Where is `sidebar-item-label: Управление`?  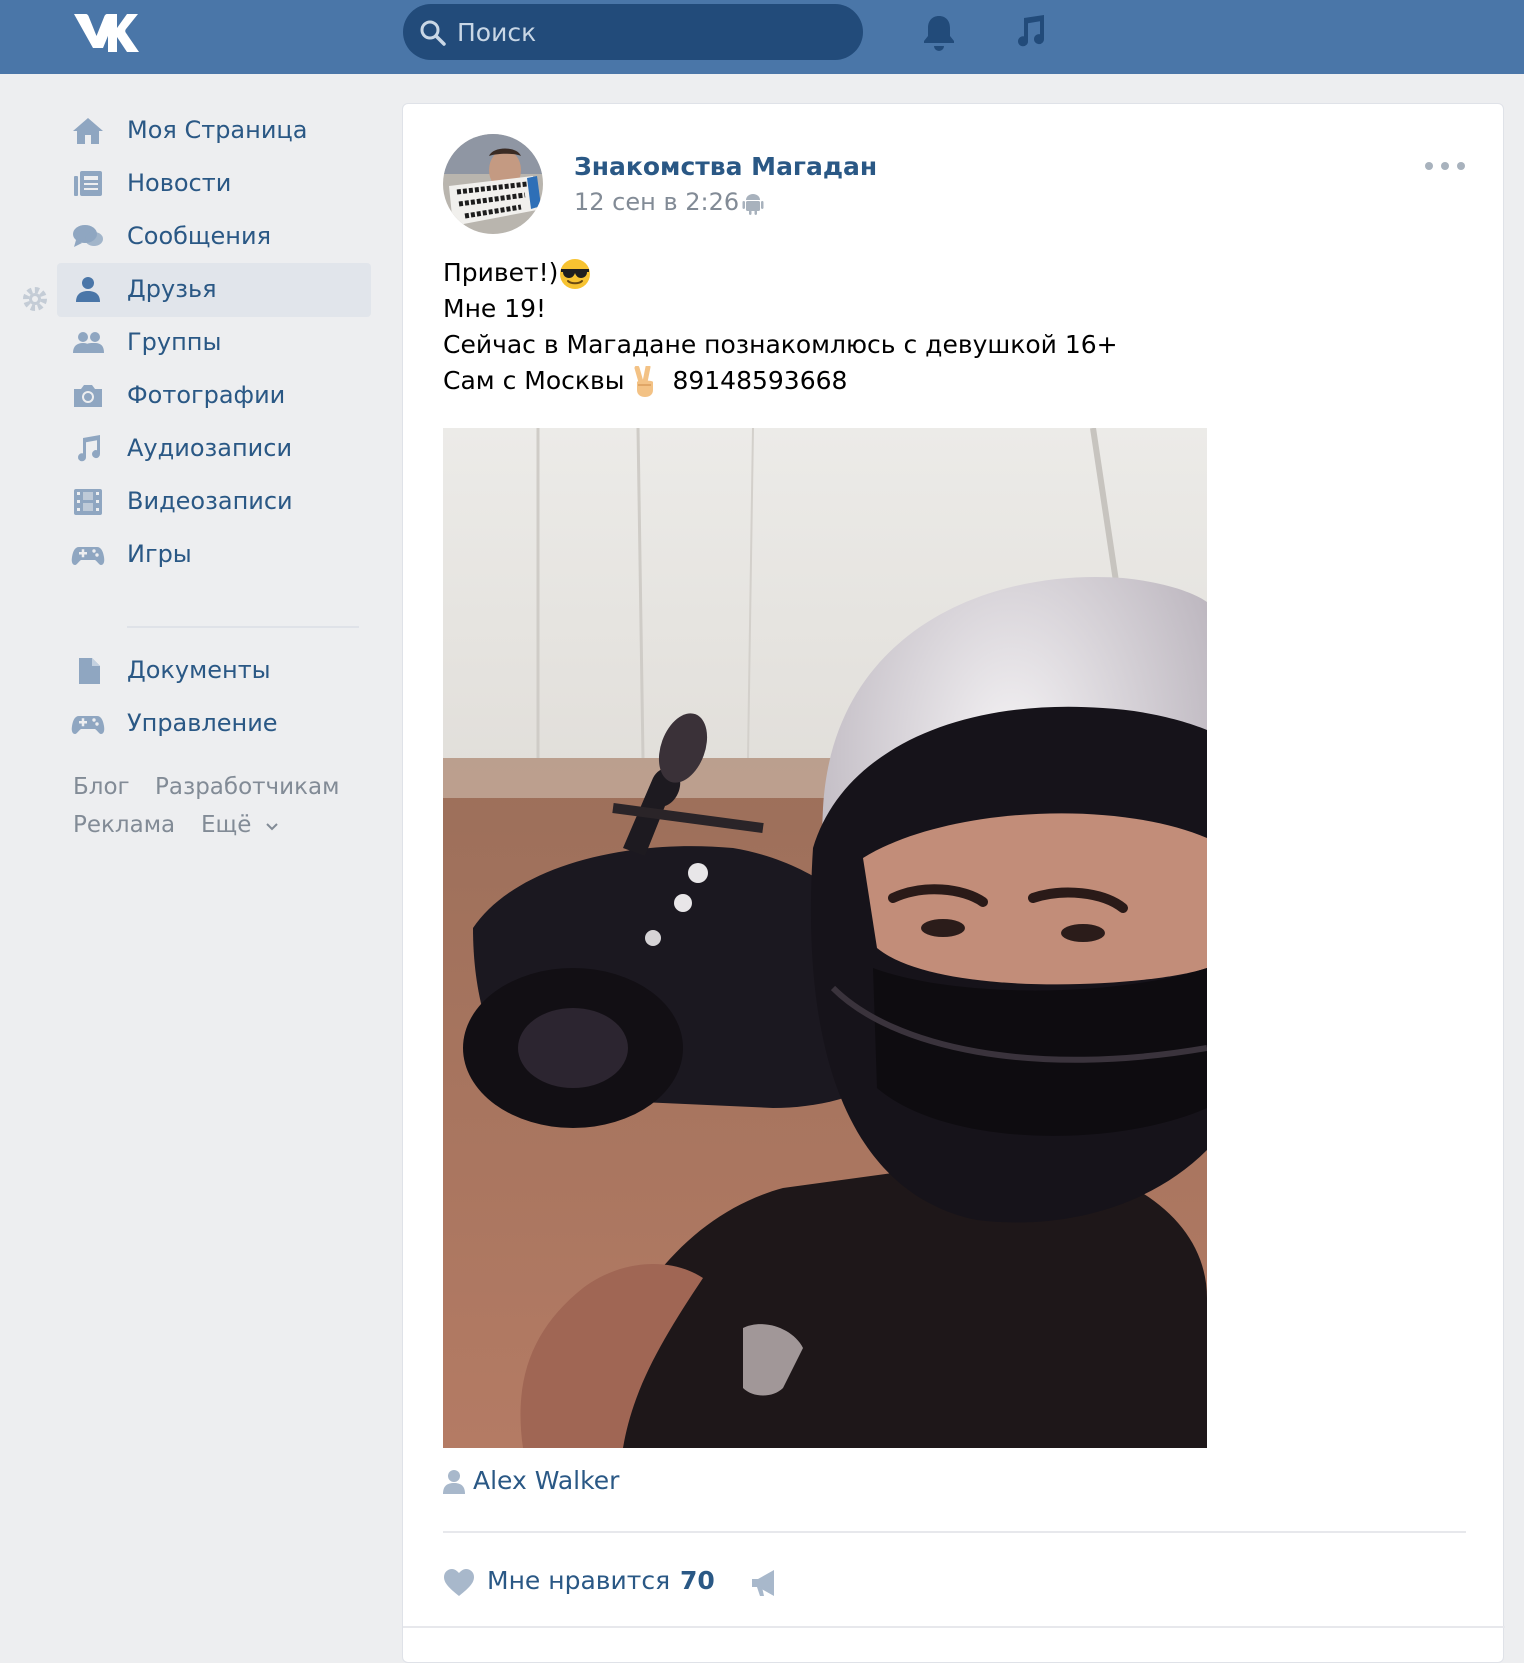
sidebar-item-label: Управление is located at coordinates (202, 723).